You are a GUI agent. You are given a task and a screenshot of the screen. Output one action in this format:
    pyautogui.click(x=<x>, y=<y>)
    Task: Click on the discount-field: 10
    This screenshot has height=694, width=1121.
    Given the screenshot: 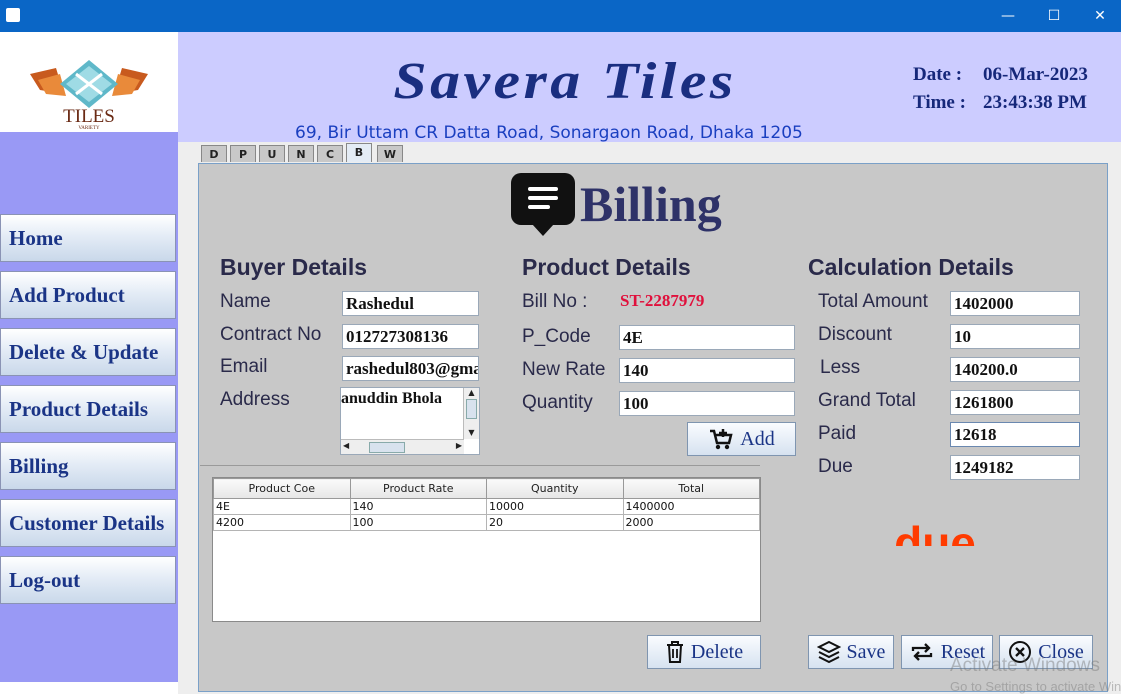 What is the action you would take?
    pyautogui.click(x=1015, y=336)
    